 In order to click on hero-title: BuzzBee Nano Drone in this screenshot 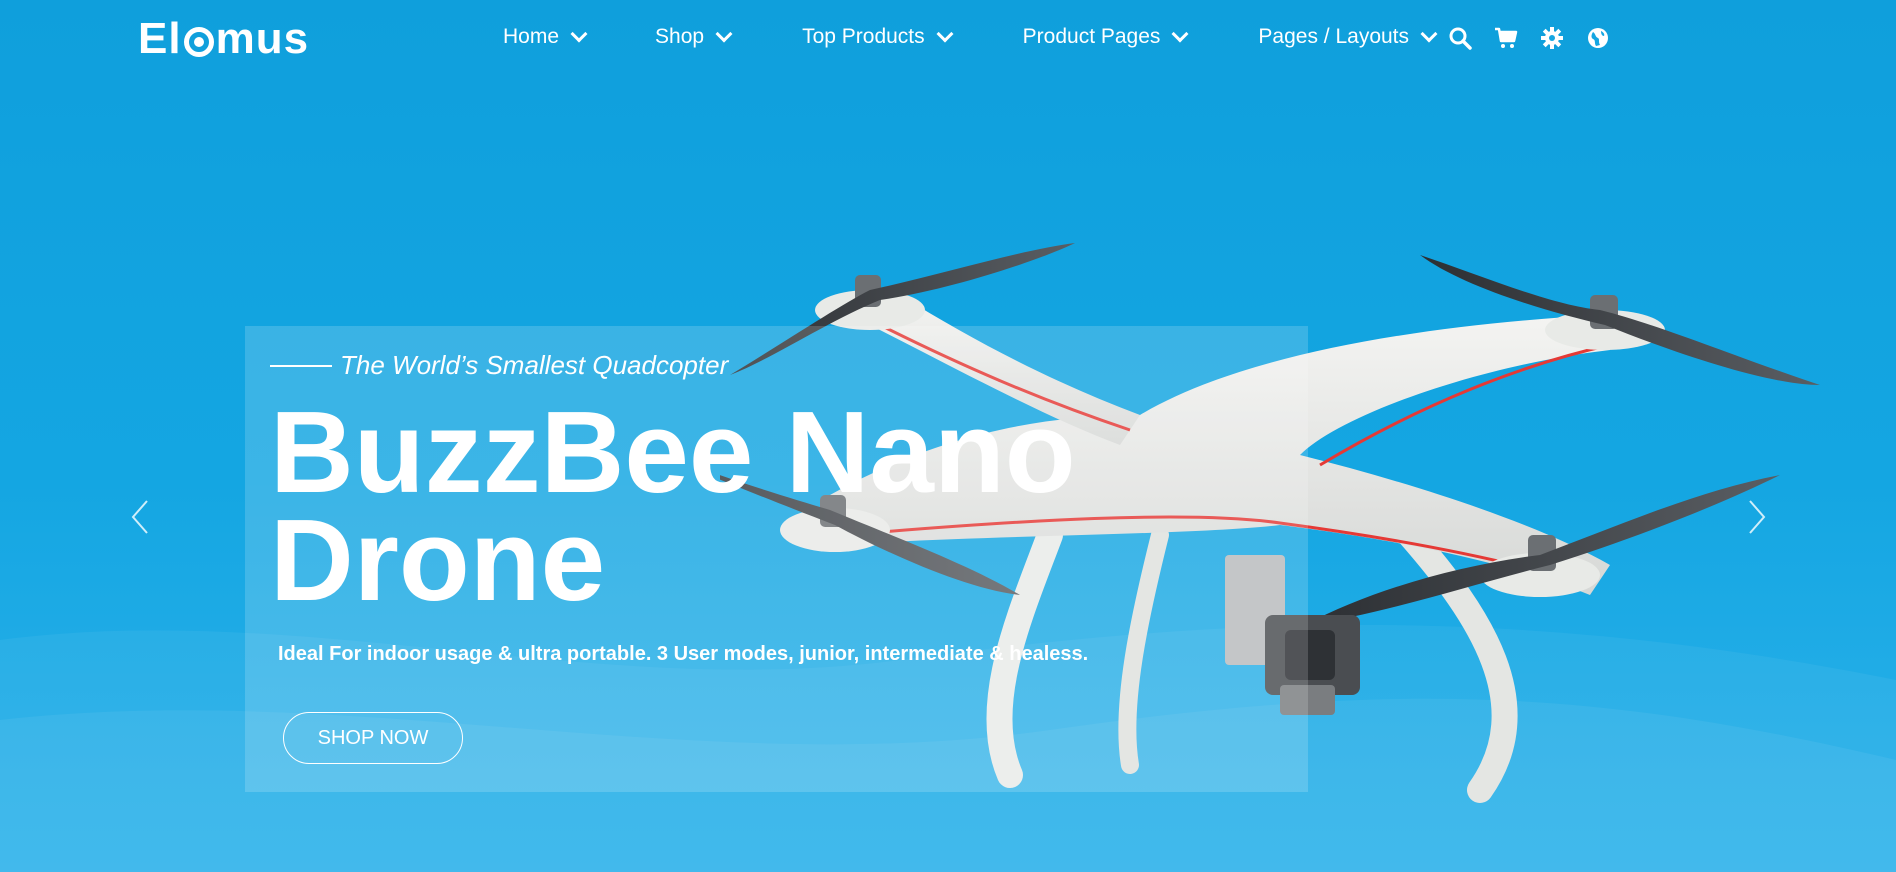, I will do `click(673, 506)`.